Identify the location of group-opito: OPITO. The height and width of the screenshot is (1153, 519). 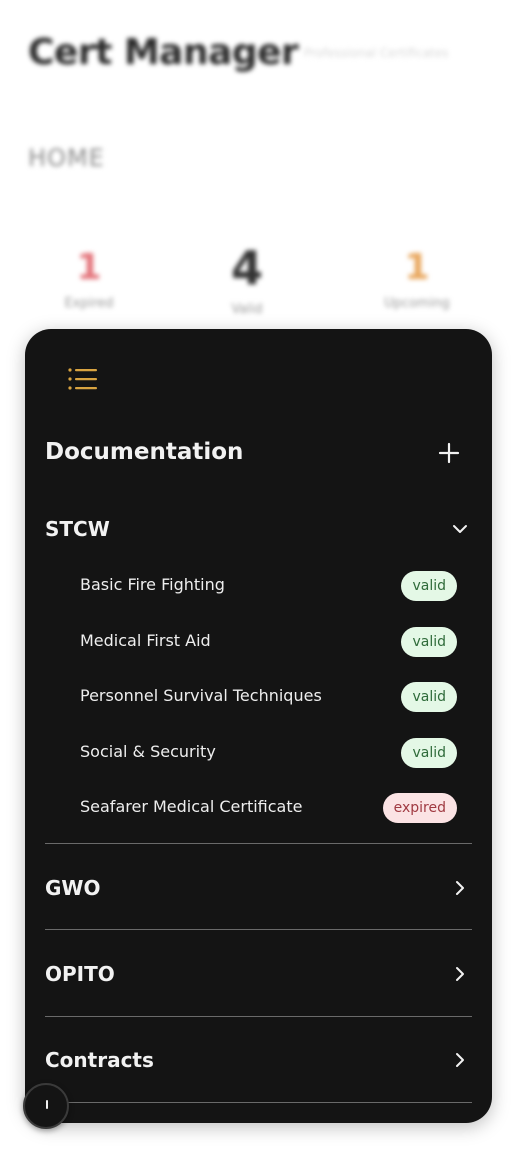
(258, 974).